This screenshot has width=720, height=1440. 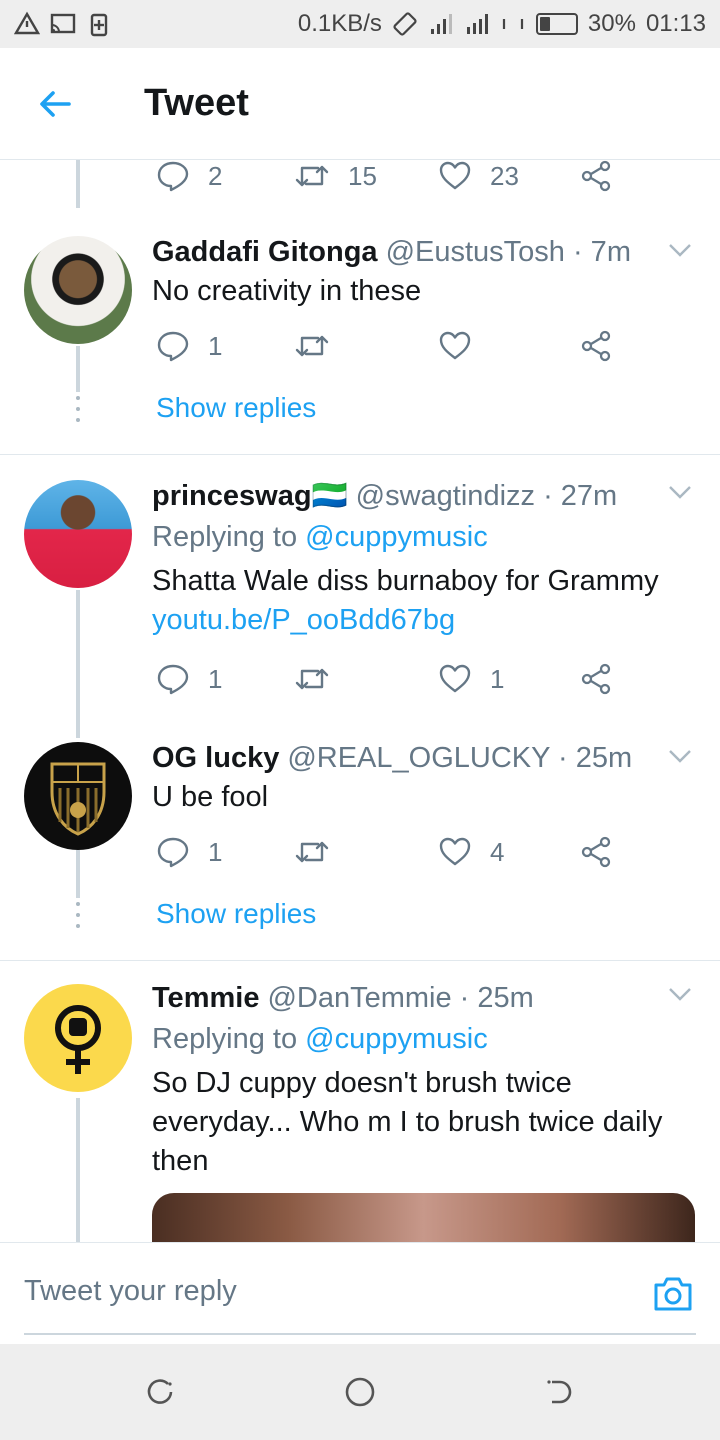 What do you see at coordinates (441, 24) in the screenshot?
I see `signal-icon` at bounding box center [441, 24].